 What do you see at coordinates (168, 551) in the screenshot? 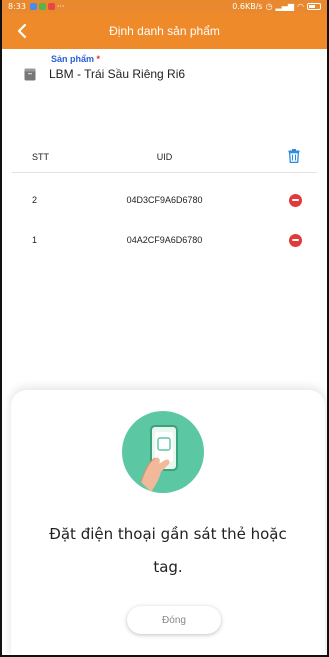
I see `nfc-instruction: Đặt điện thoại gần sát thẻ hoặc tag.` at bounding box center [168, 551].